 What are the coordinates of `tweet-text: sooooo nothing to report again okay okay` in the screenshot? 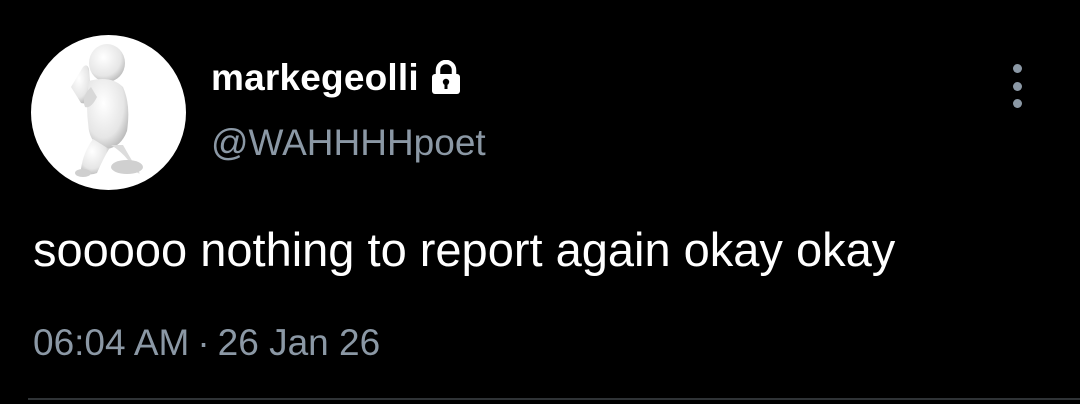 It's located at (464, 249).